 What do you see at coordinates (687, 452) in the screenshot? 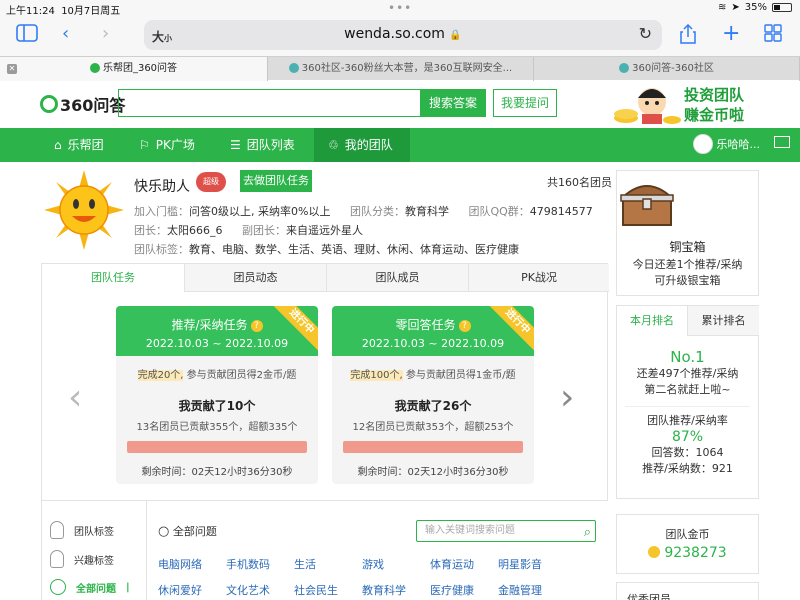
I see `answer-count: 回答数：1064` at bounding box center [687, 452].